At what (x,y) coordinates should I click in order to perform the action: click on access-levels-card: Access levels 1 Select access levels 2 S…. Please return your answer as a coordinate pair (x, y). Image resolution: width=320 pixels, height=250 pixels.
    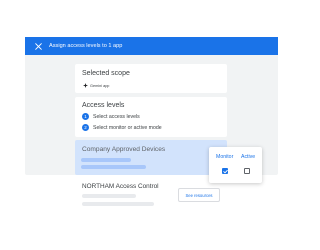
    Looking at the image, I should click on (151, 117).